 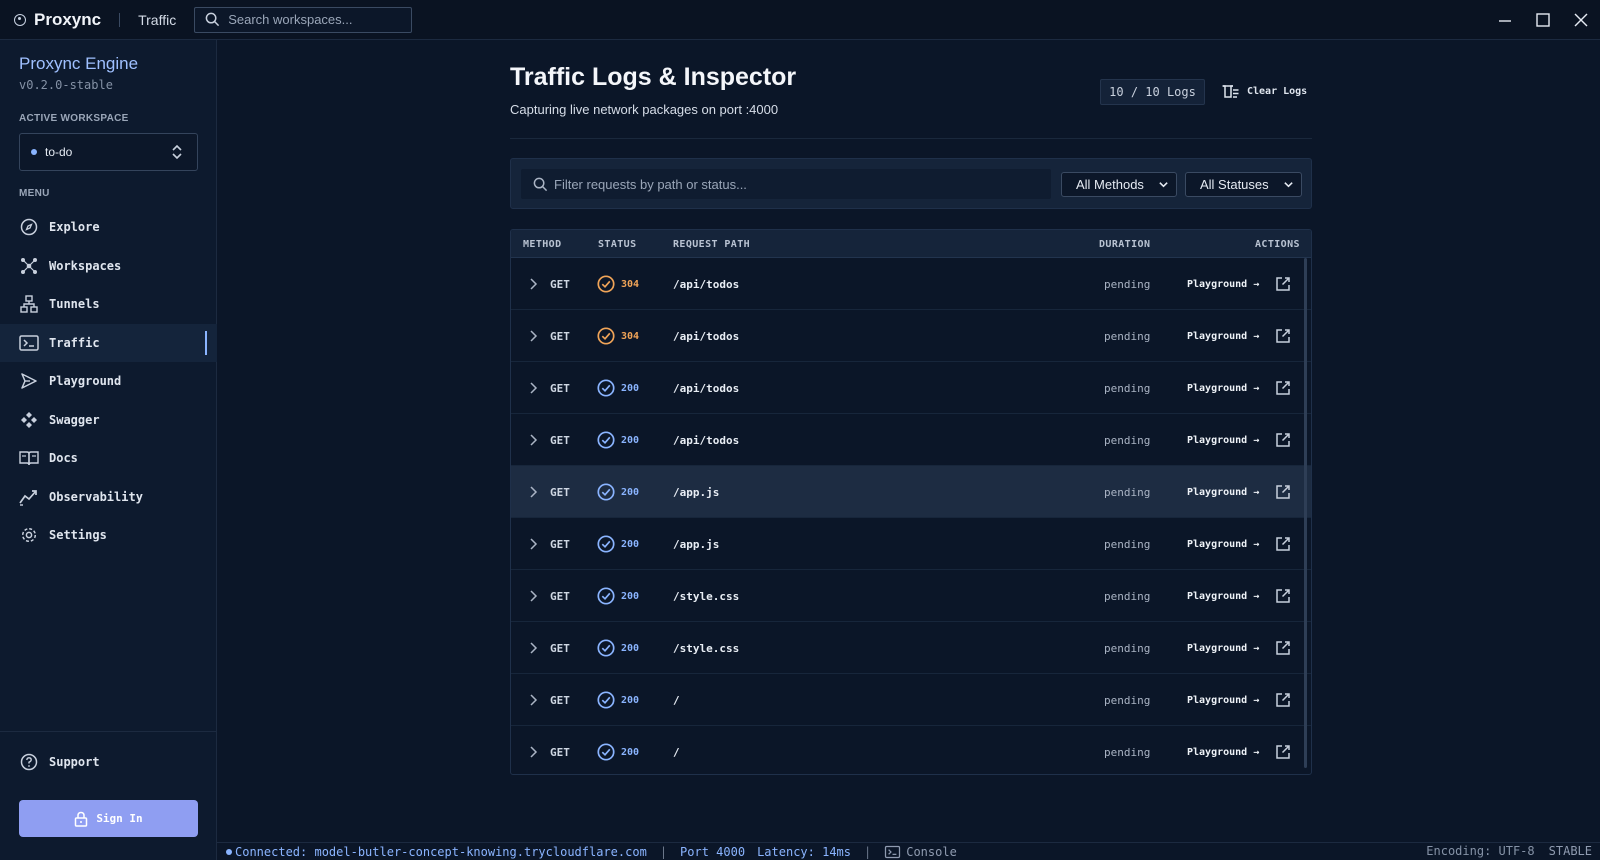 What do you see at coordinates (696, 492) in the screenshot?
I see `request-path: /app.js` at bounding box center [696, 492].